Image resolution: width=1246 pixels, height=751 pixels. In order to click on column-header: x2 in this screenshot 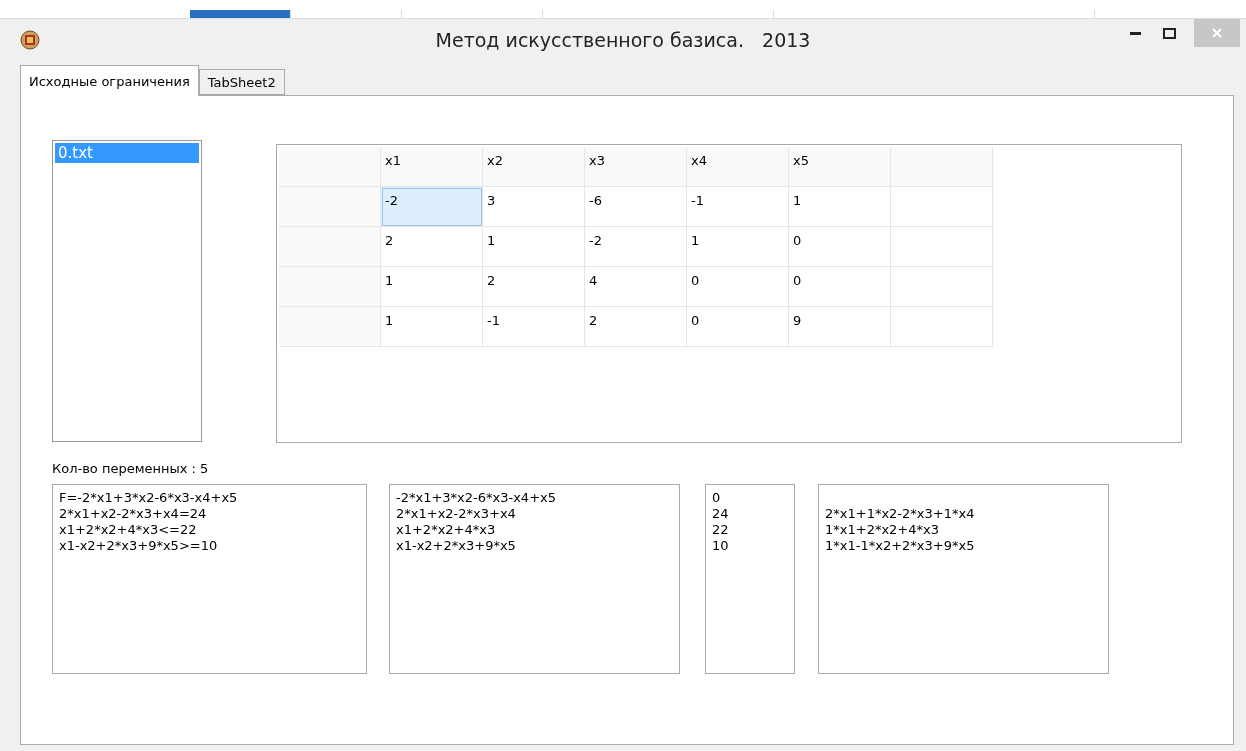, I will do `click(534, 167)`.